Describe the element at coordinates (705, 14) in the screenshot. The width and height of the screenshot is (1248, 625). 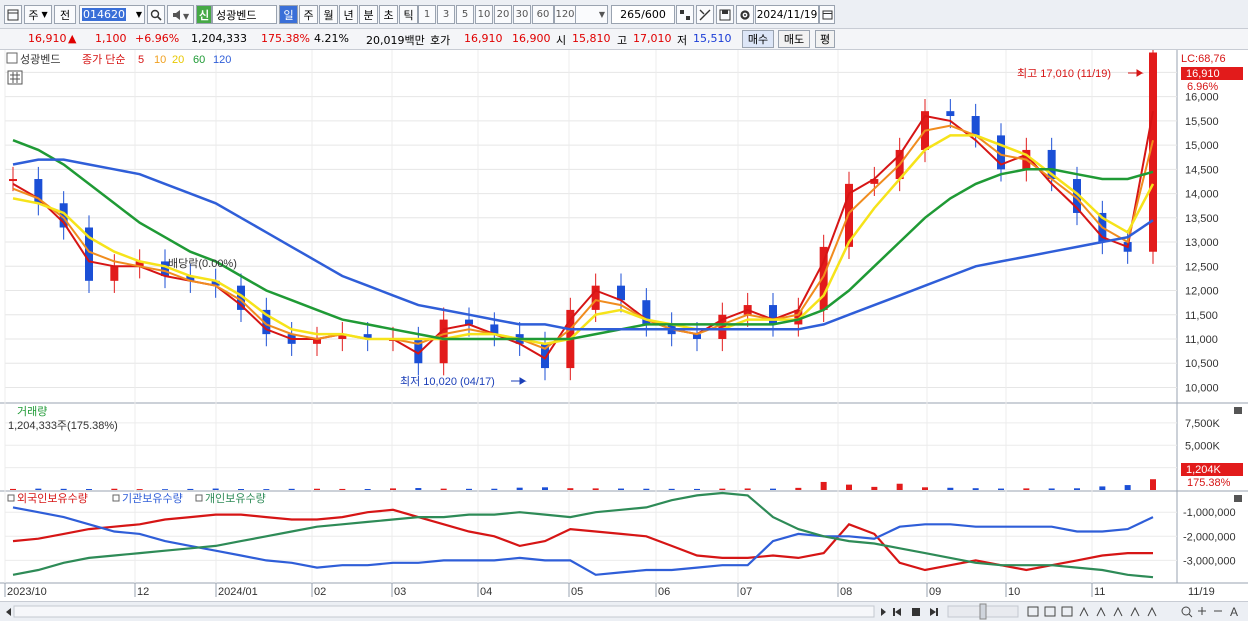
I see `tools-icon` at that location.